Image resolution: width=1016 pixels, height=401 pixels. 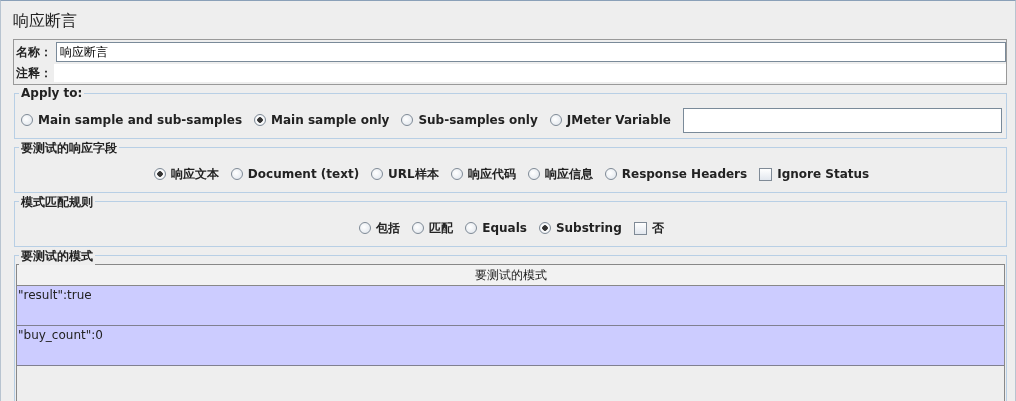 What do you see at coordinates (405, 174) in the screenshot?
I see `radio-option: URL样本` at bounding box center [405, 174].